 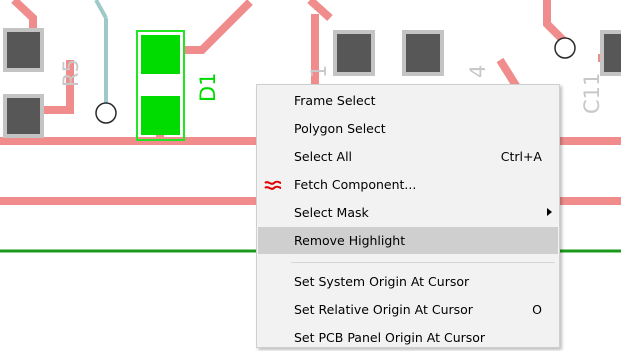 I want to click on menu-item-remove-highlight: Remove Highlight, so click(x=408, y=240).